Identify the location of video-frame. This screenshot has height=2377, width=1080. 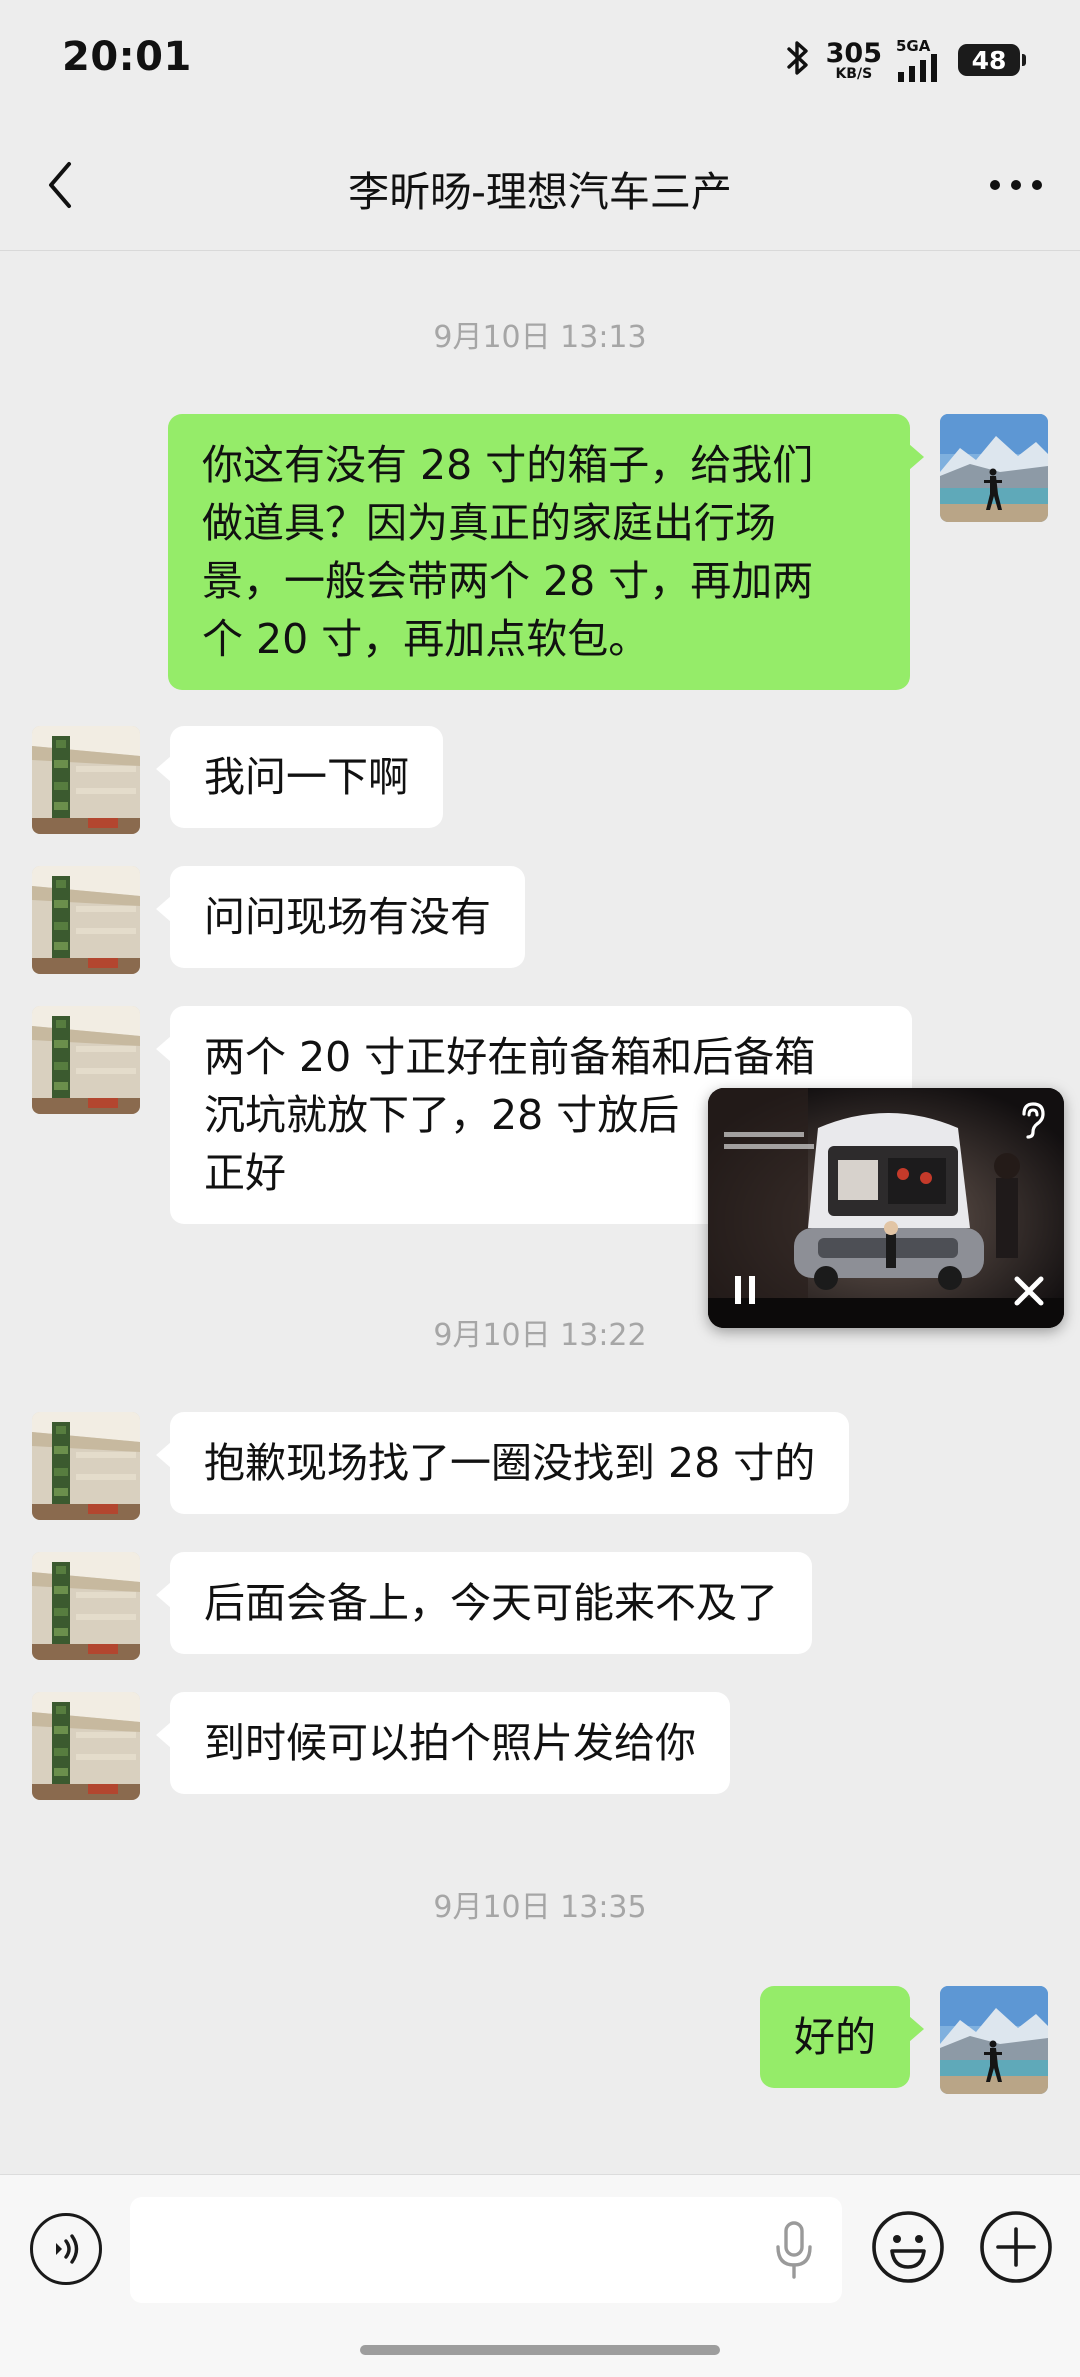
(886, 1208).